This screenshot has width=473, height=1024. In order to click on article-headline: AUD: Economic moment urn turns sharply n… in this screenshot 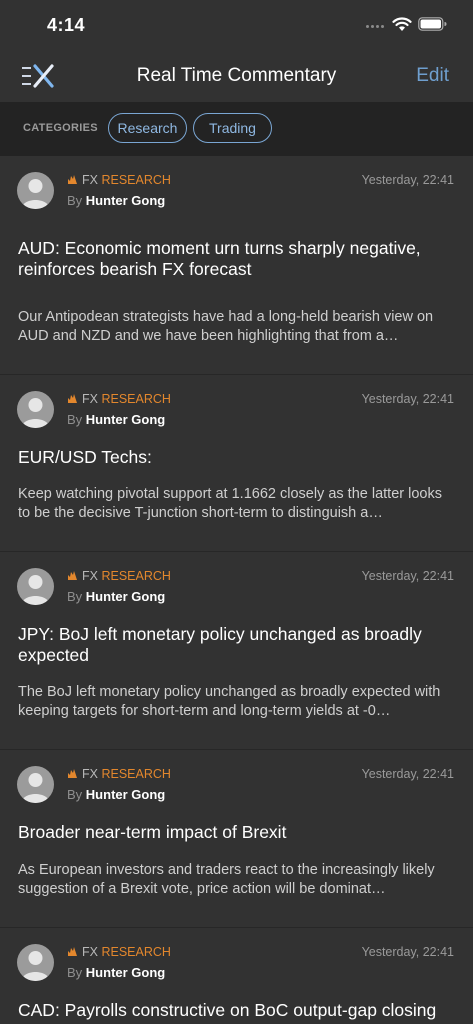, I will do `click(219, 258)`.